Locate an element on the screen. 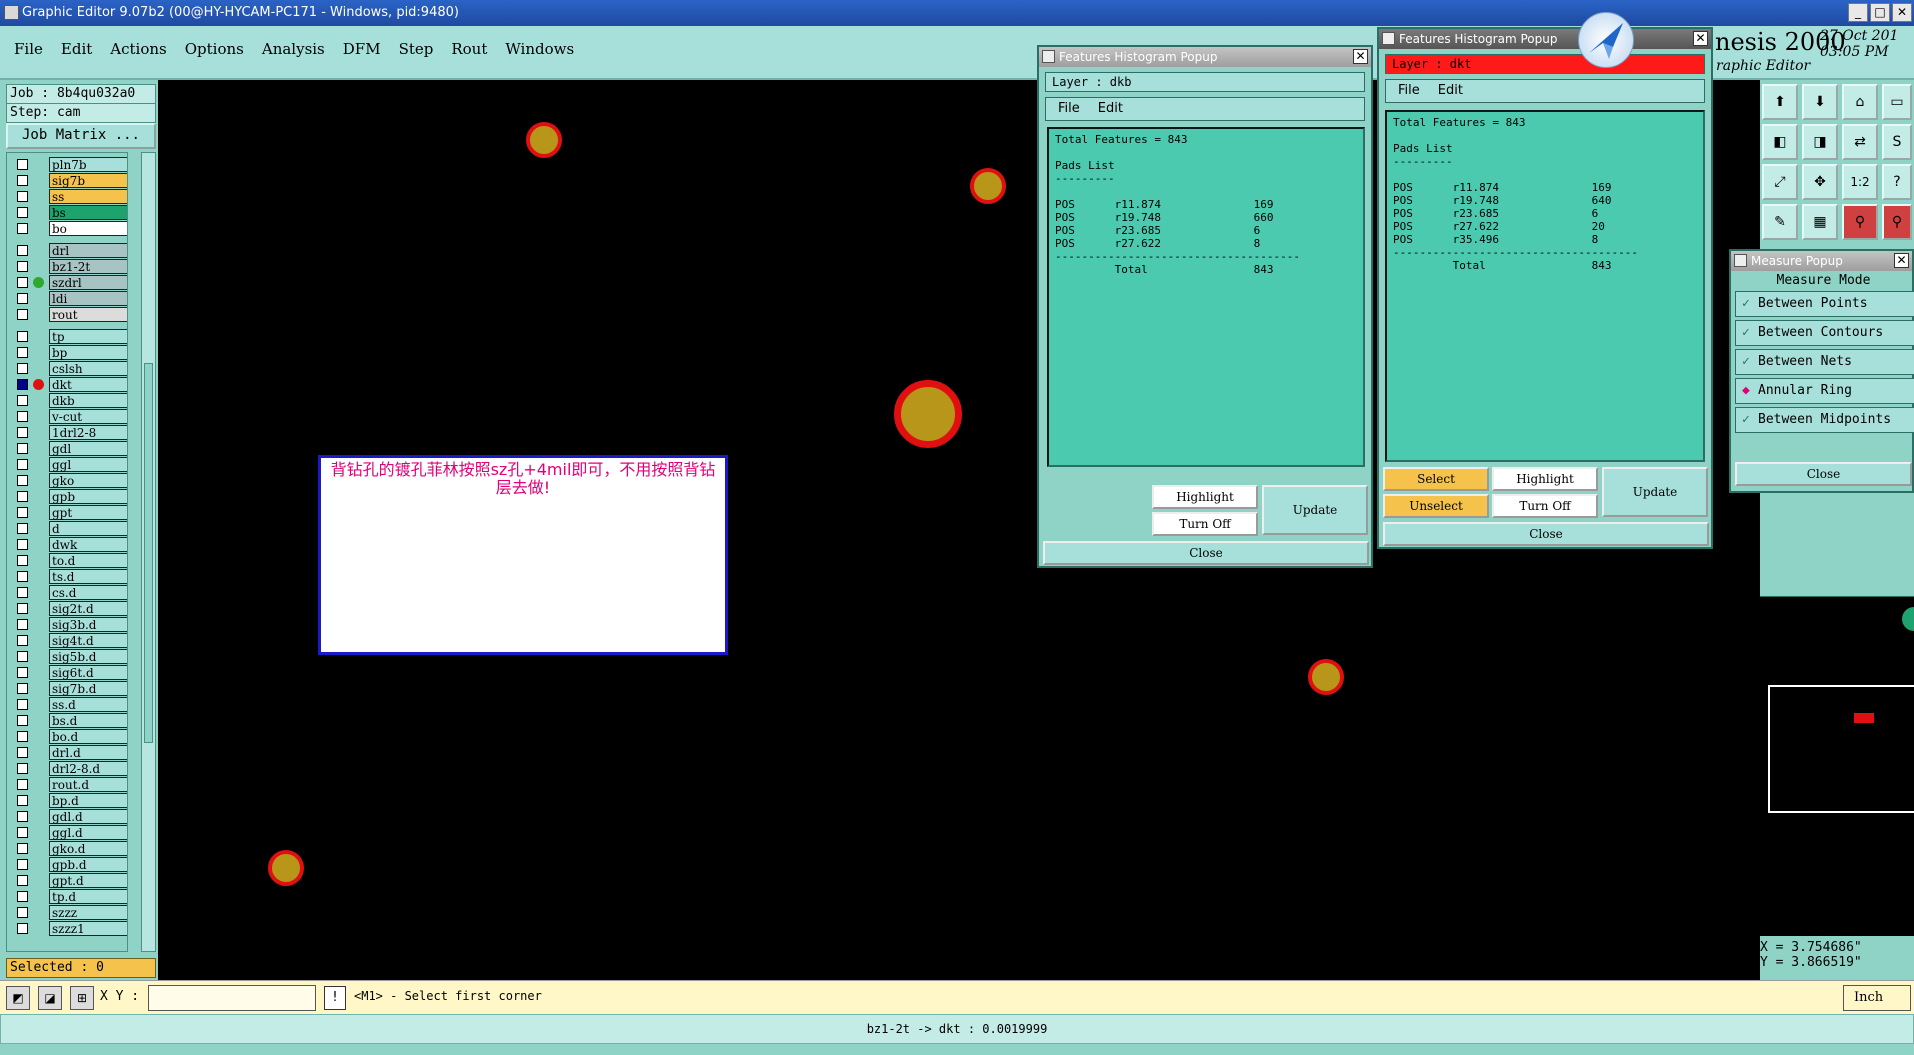  layer-name: ss.d is located at coordinates (88, 704).